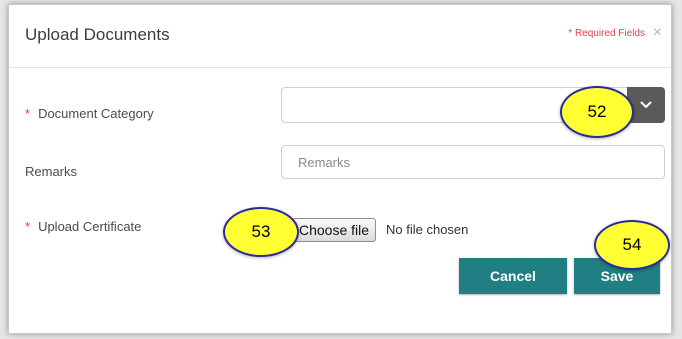  What do you see at coordinates (97, 34) in the screenshot?
I see `dialog-title: Upload Documents` at bounding box center [97, 34].